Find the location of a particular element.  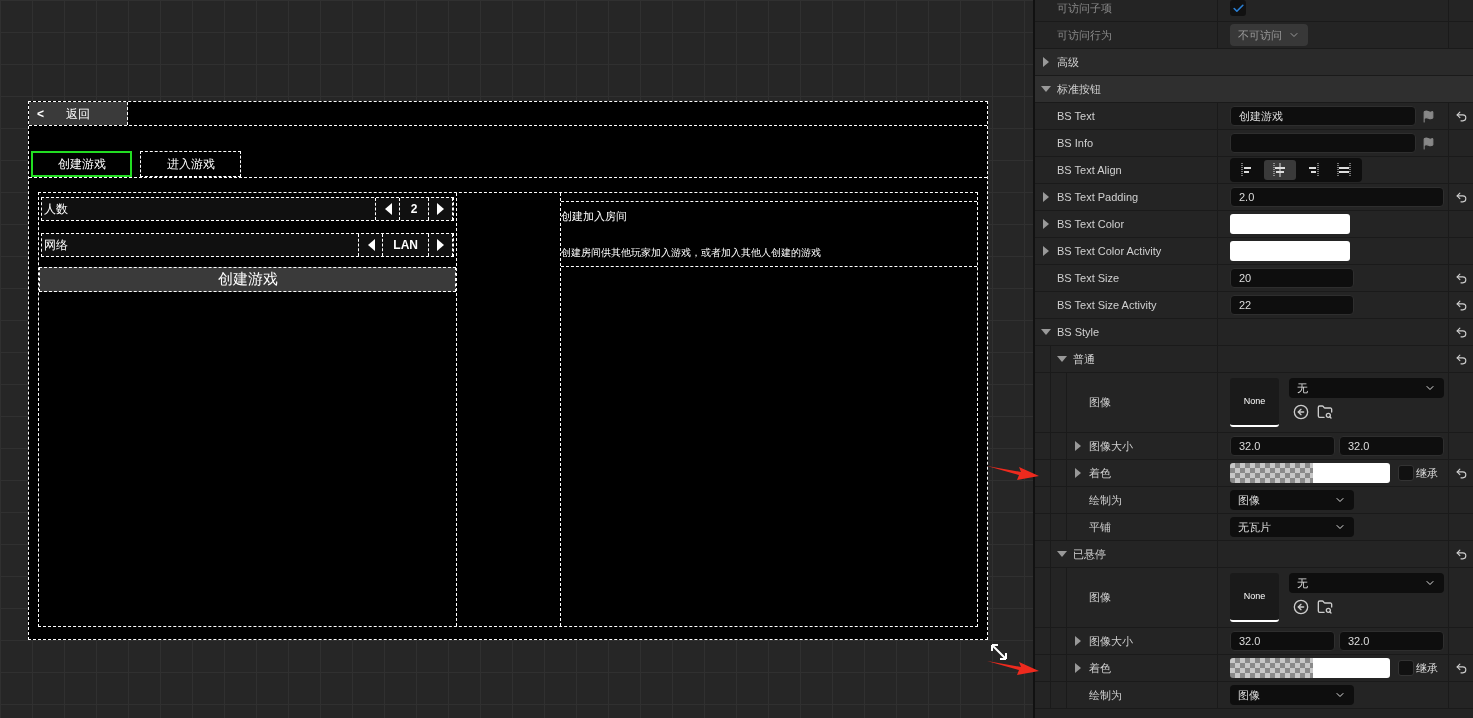

info-description: 创建房间供其他玩家加入游戏，或者加入其他人创建的游戏 is located at coordinates (691, 252).